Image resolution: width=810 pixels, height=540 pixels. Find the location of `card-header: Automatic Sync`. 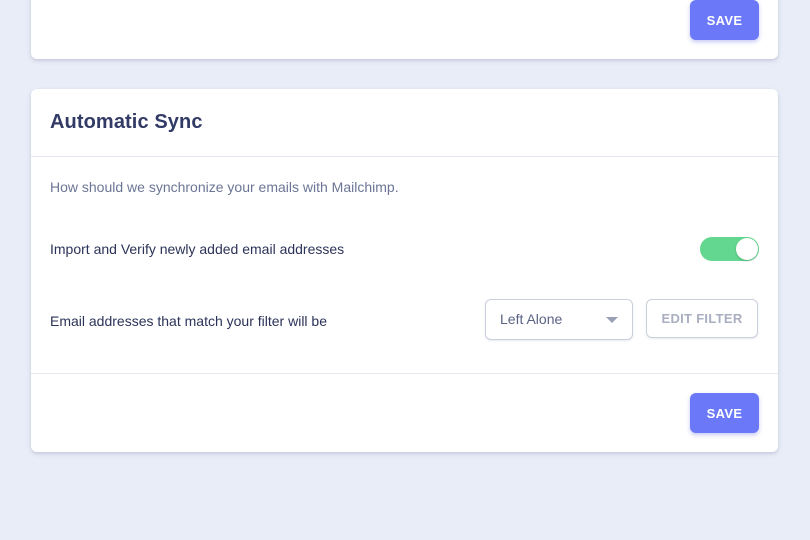

card-header: Automatic Sync is located at coordinates (404, 123).